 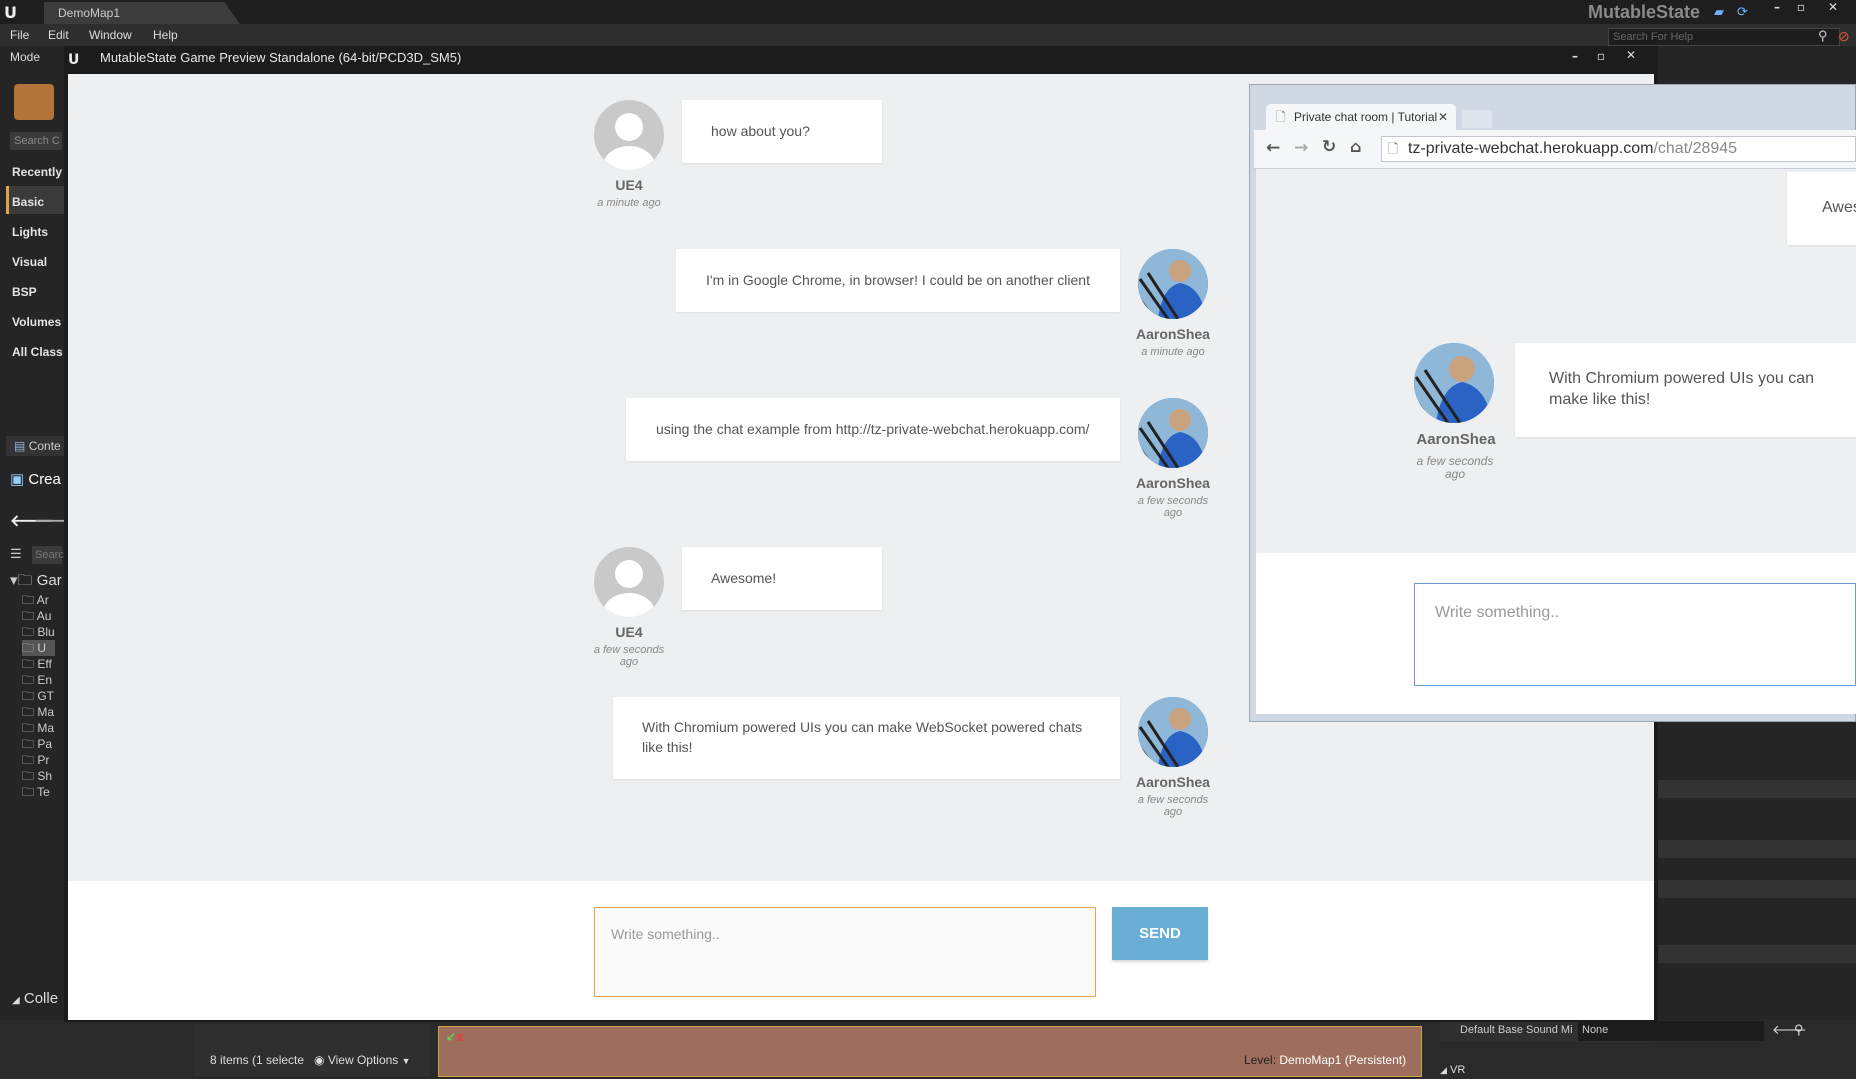 I want to click on editor-level-tab: DemoMap1, so click(x=142, y=13).